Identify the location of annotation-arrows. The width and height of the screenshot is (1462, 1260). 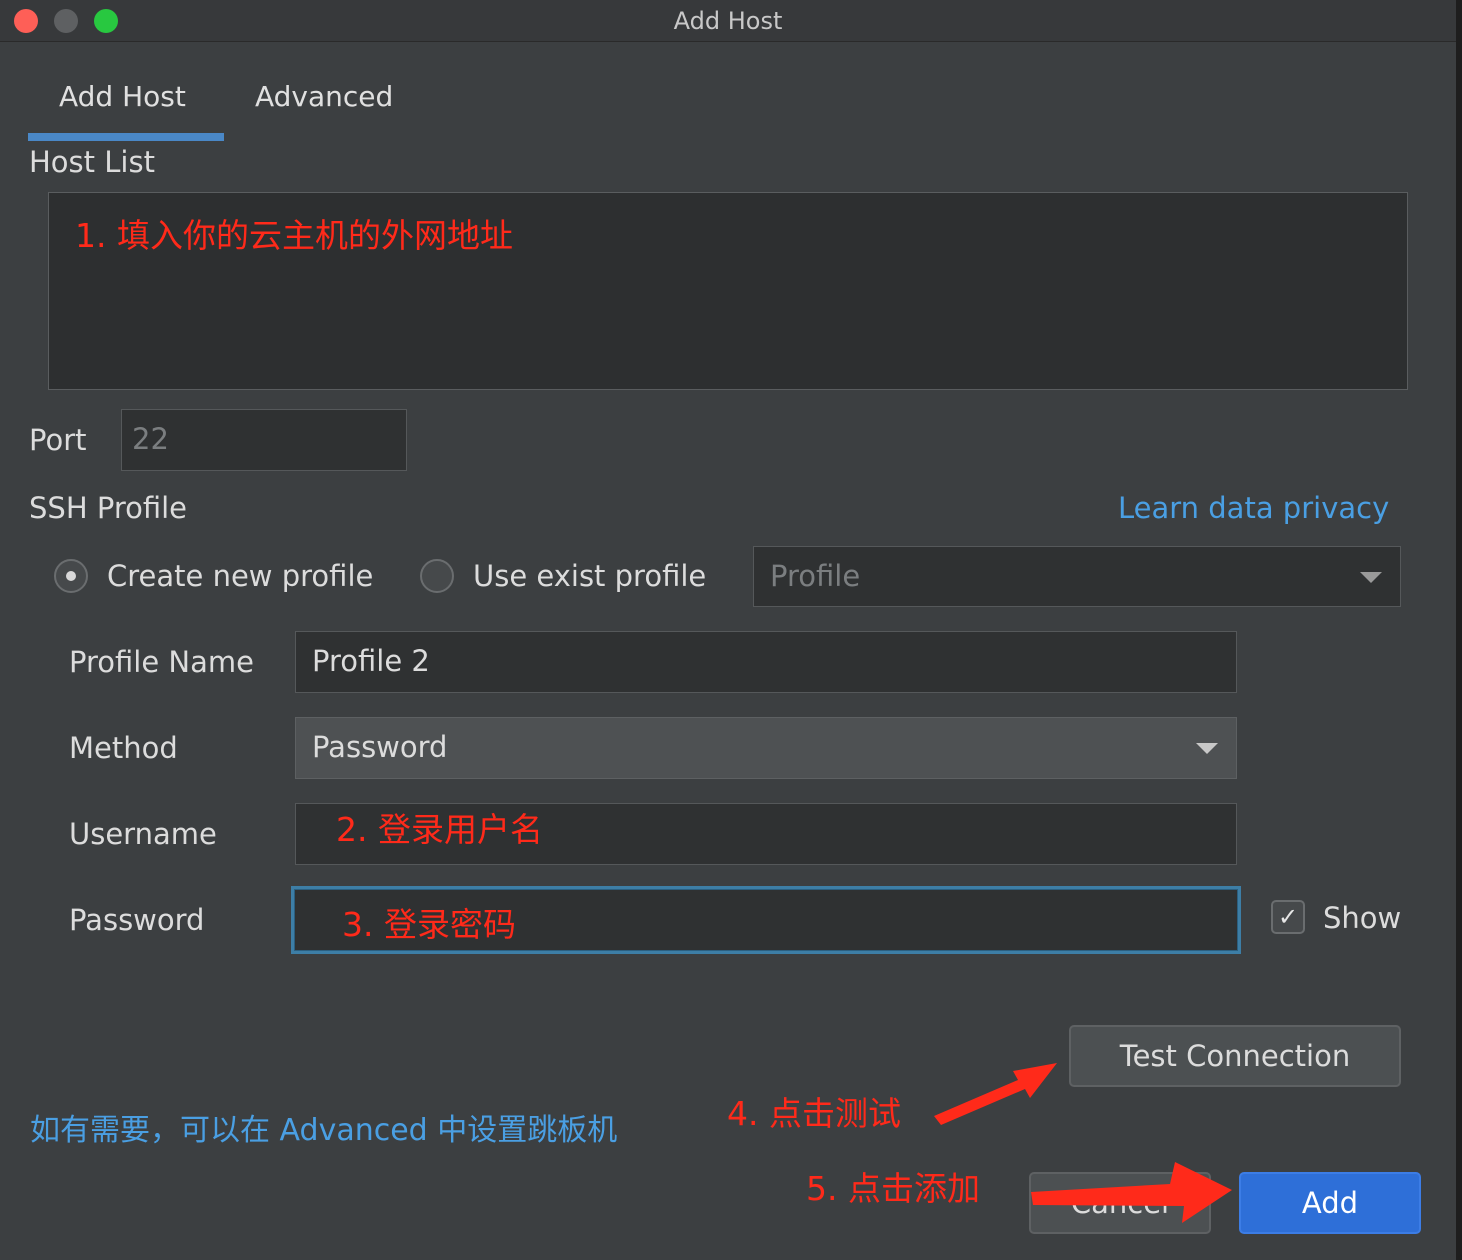
(1083, 1143).